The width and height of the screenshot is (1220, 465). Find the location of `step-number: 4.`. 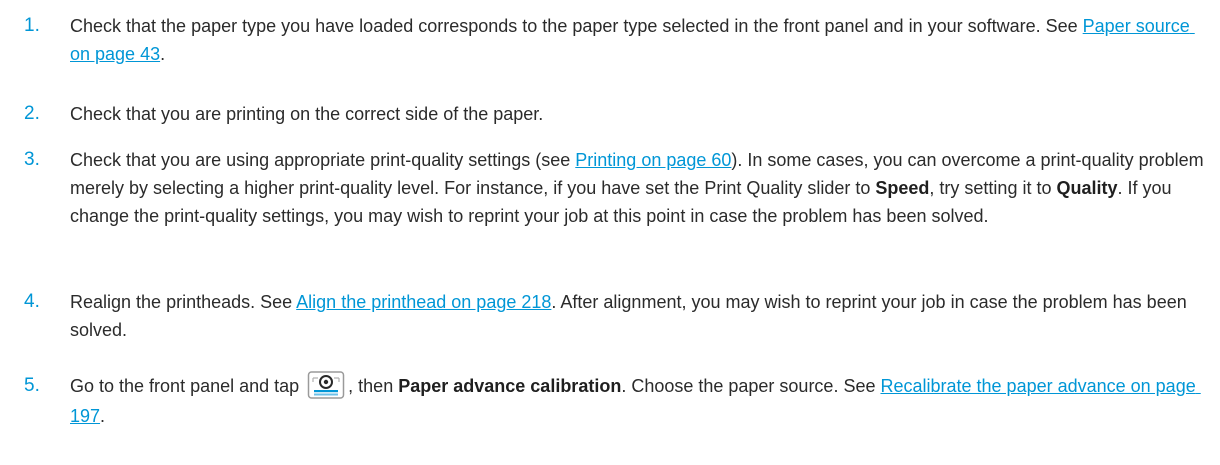

step-number: 4. is located at coordinates (32, 301).